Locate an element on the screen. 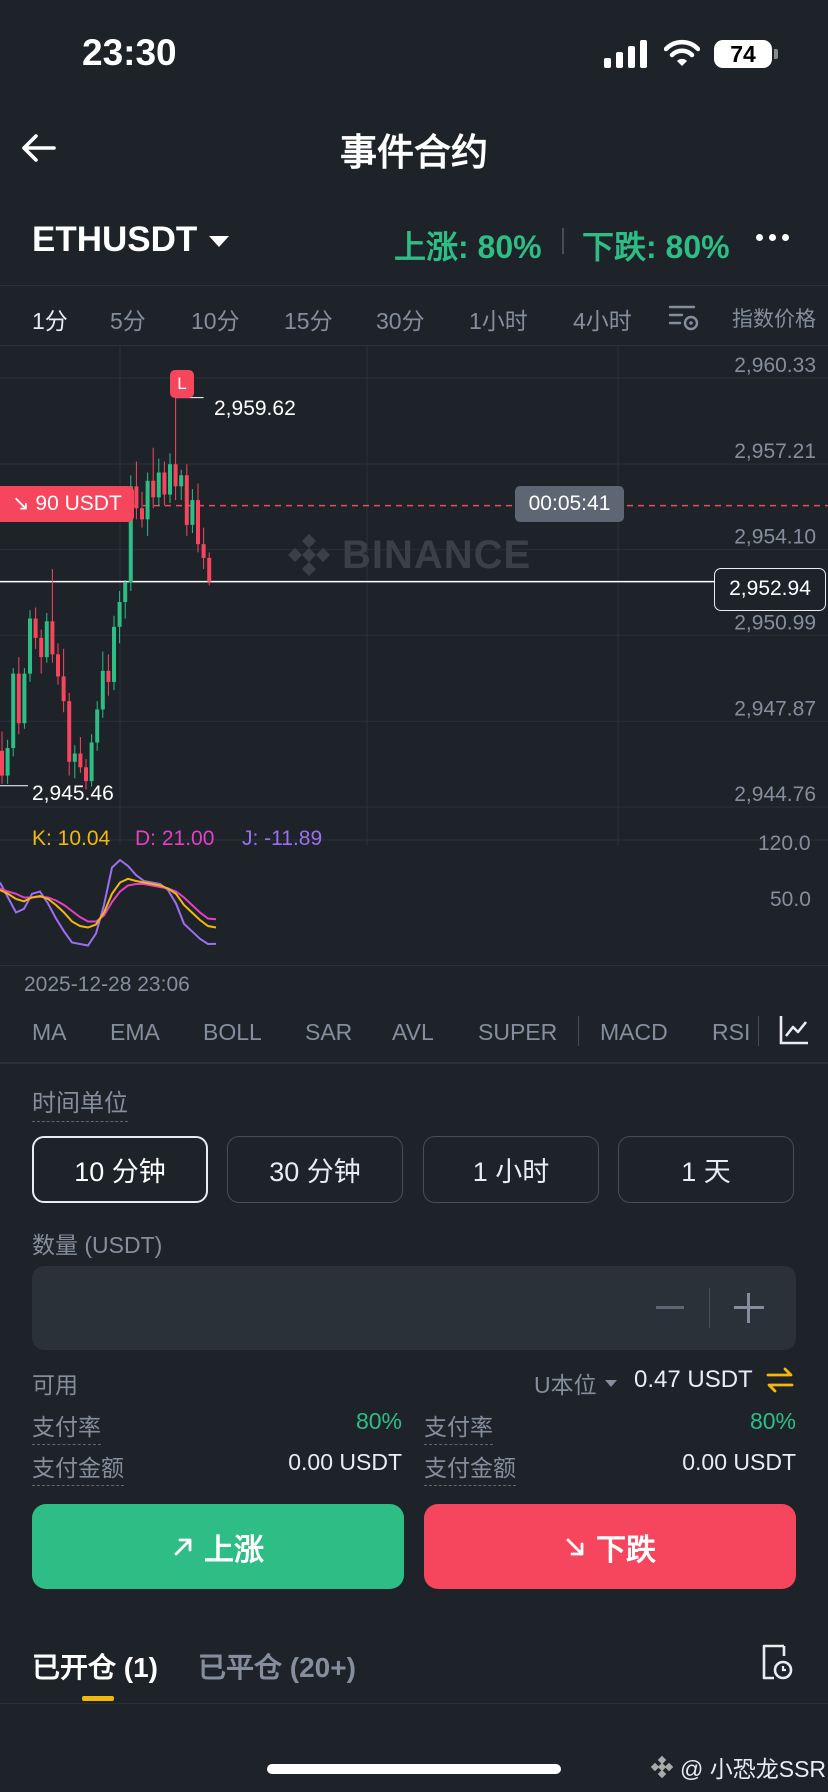  tab-open-positions: 已开仓 (1) is located at coordinates (95, 1666).